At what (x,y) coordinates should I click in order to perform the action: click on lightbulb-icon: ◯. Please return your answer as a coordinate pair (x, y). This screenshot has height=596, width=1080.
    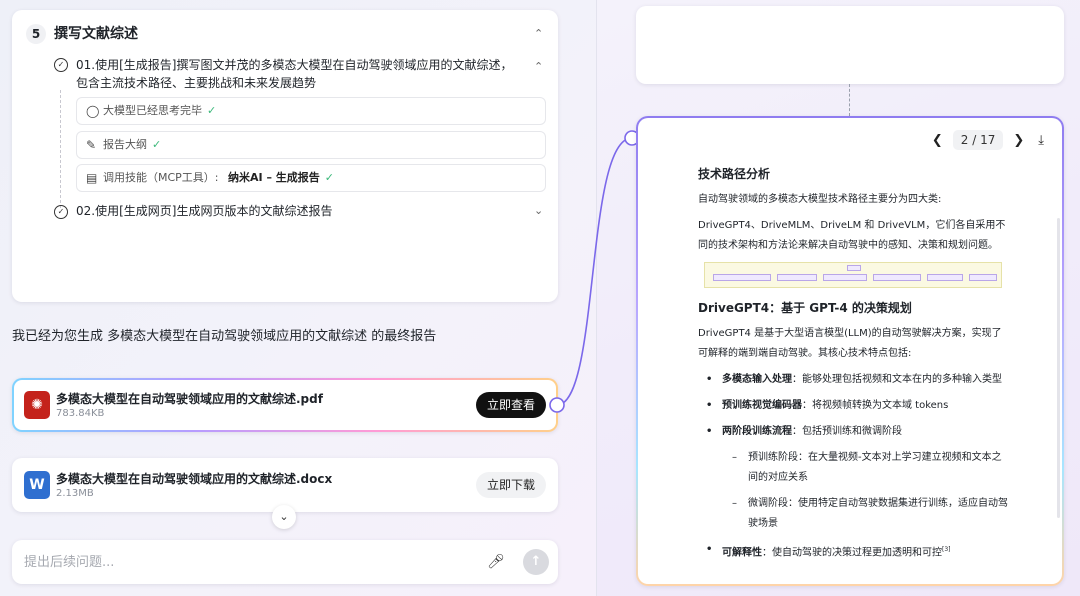
    Looking at the image, I should click on (93, 111).